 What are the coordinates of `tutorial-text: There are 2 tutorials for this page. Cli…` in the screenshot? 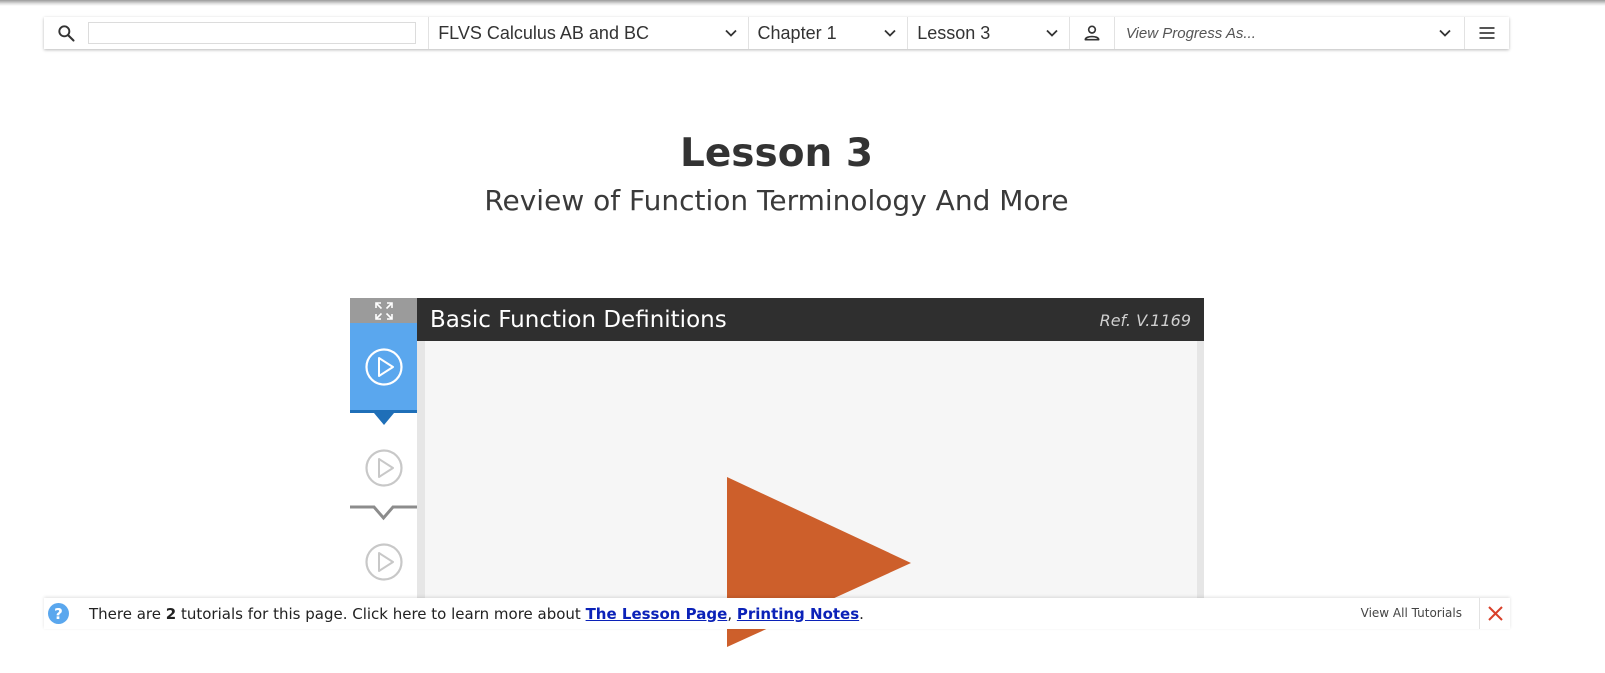 It's located at (476, 614).